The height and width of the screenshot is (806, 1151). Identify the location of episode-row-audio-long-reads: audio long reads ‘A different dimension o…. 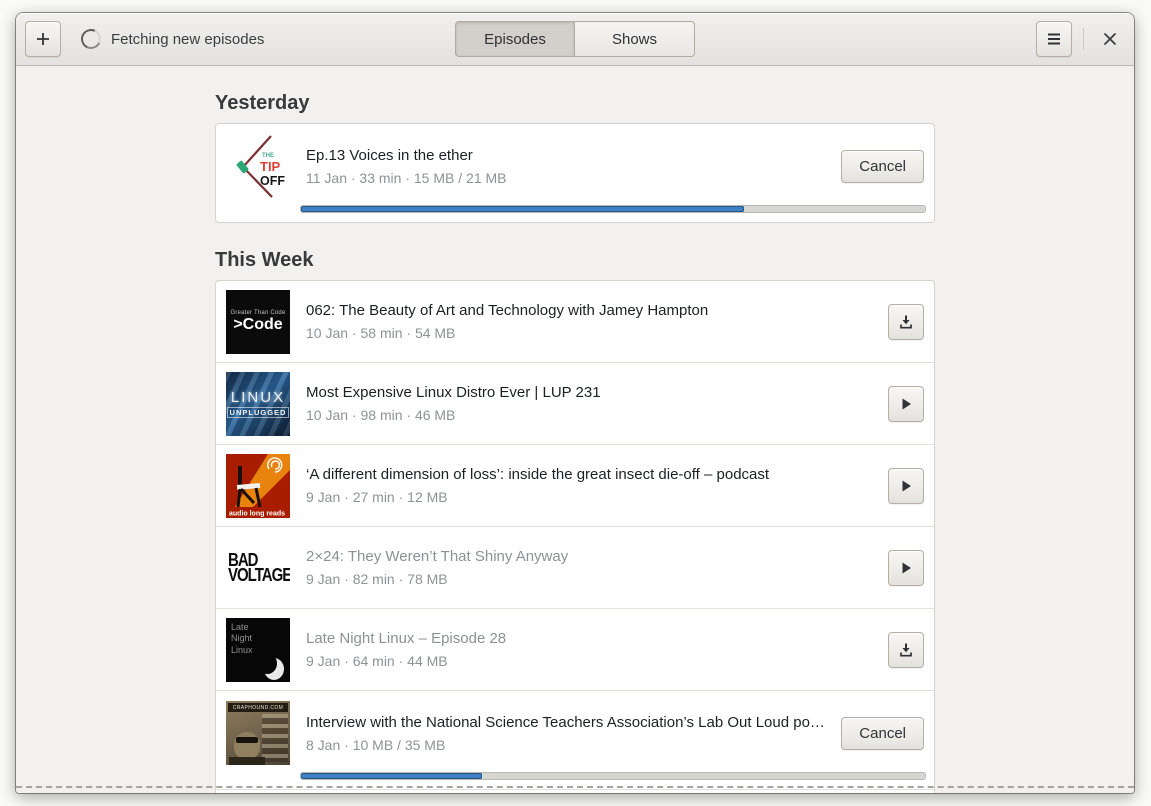
(575, 485).